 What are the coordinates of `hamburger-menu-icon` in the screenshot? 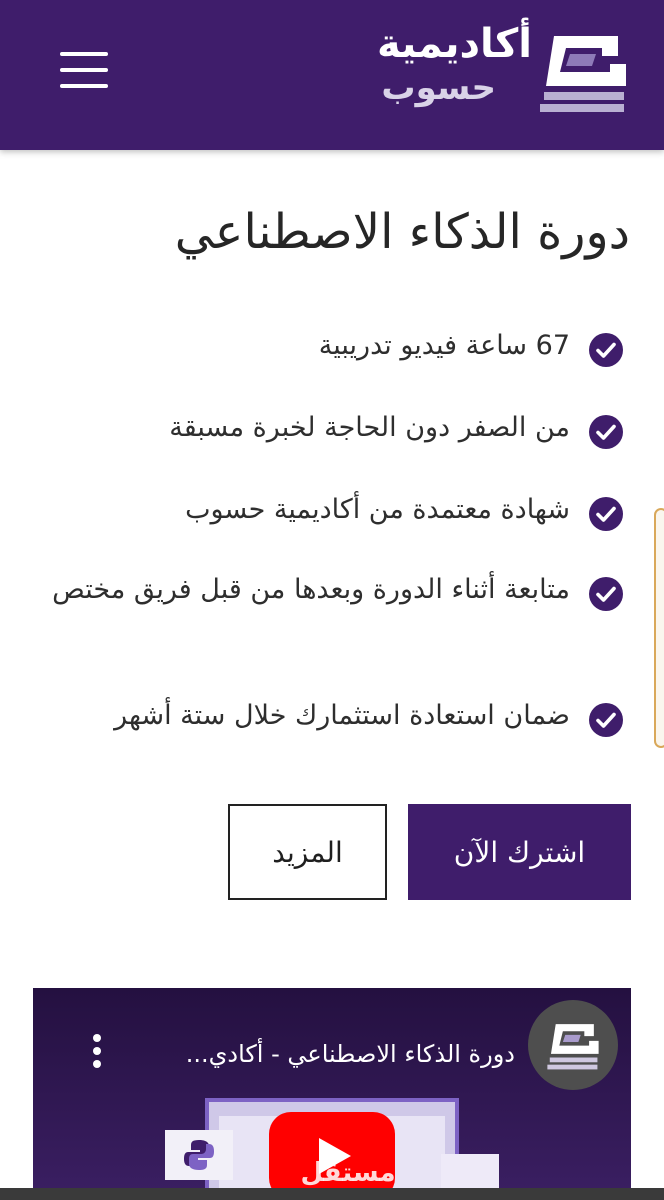 It's located at (84, 70).